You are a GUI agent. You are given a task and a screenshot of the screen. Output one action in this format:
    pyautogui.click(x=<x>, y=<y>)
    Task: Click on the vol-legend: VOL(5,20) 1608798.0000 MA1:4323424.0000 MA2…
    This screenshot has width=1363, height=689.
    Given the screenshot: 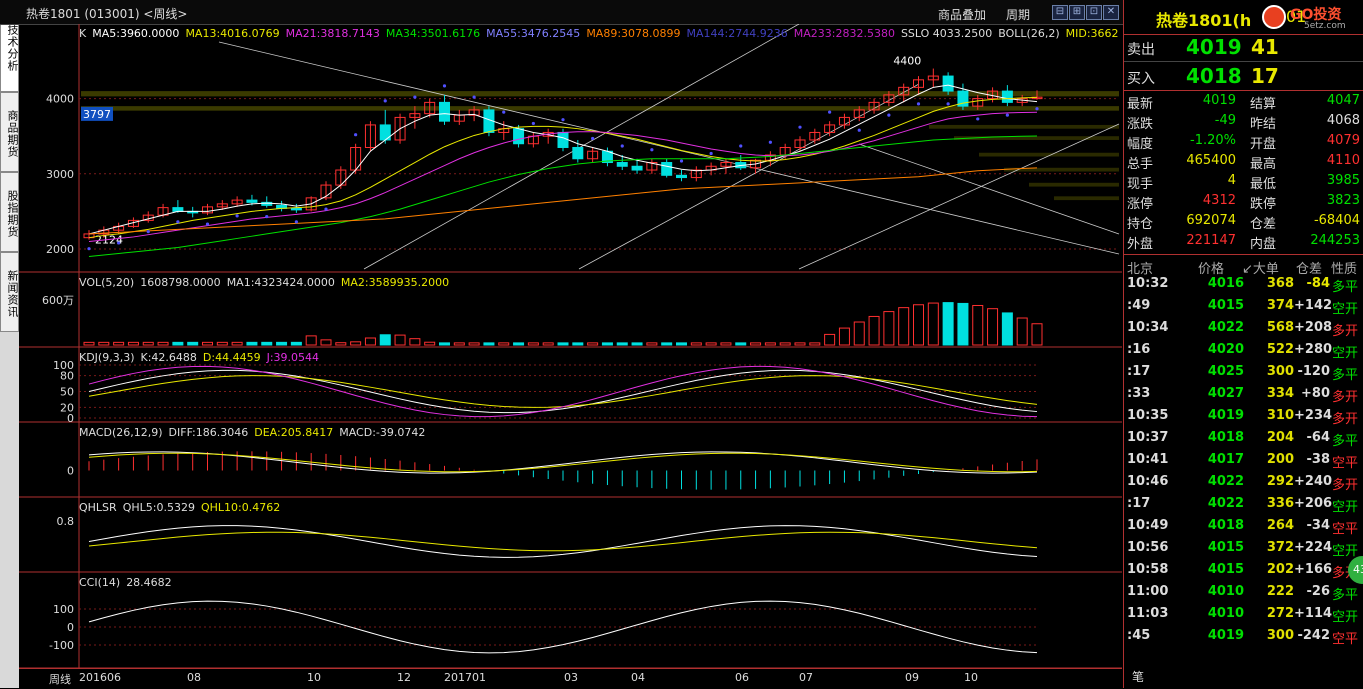 What is the action you would take?
    pyautogui.click(x=267, y=282)
    